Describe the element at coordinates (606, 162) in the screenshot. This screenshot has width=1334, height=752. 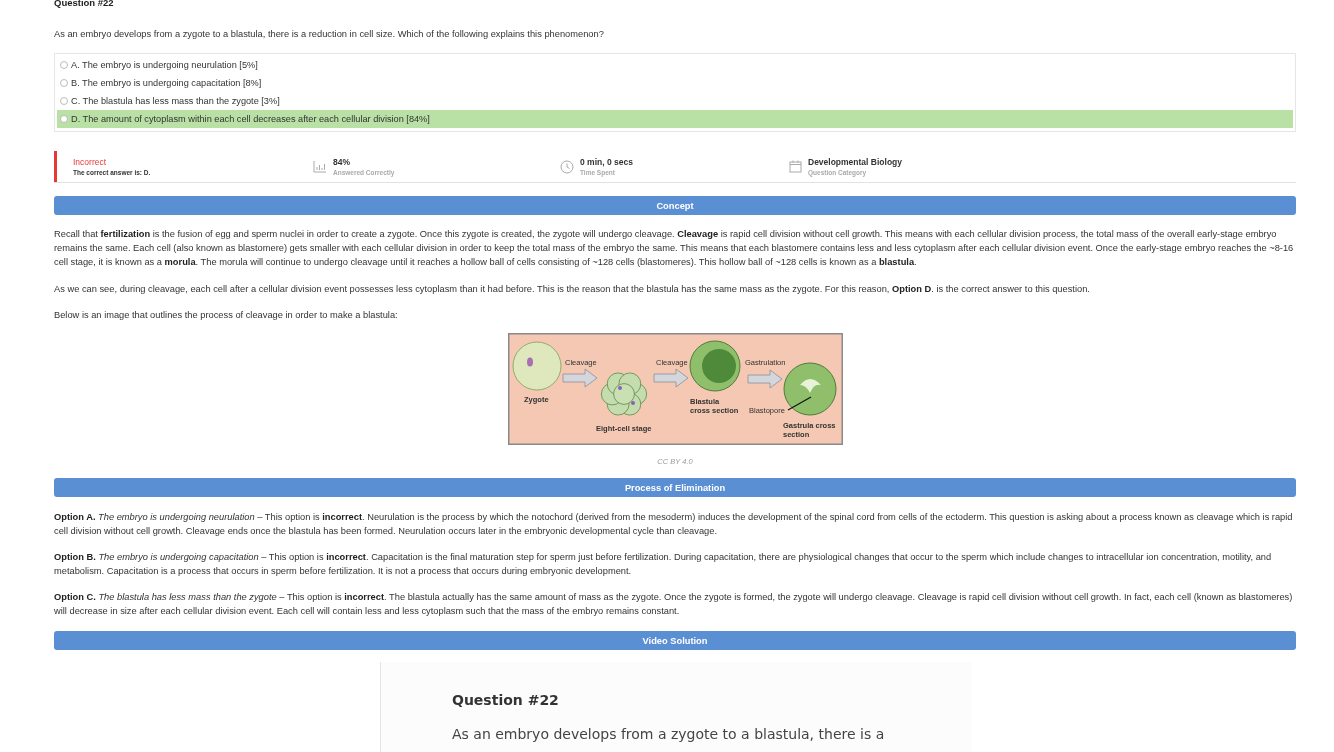
I see `stat-value: 0 min, 0 secs` at that location.